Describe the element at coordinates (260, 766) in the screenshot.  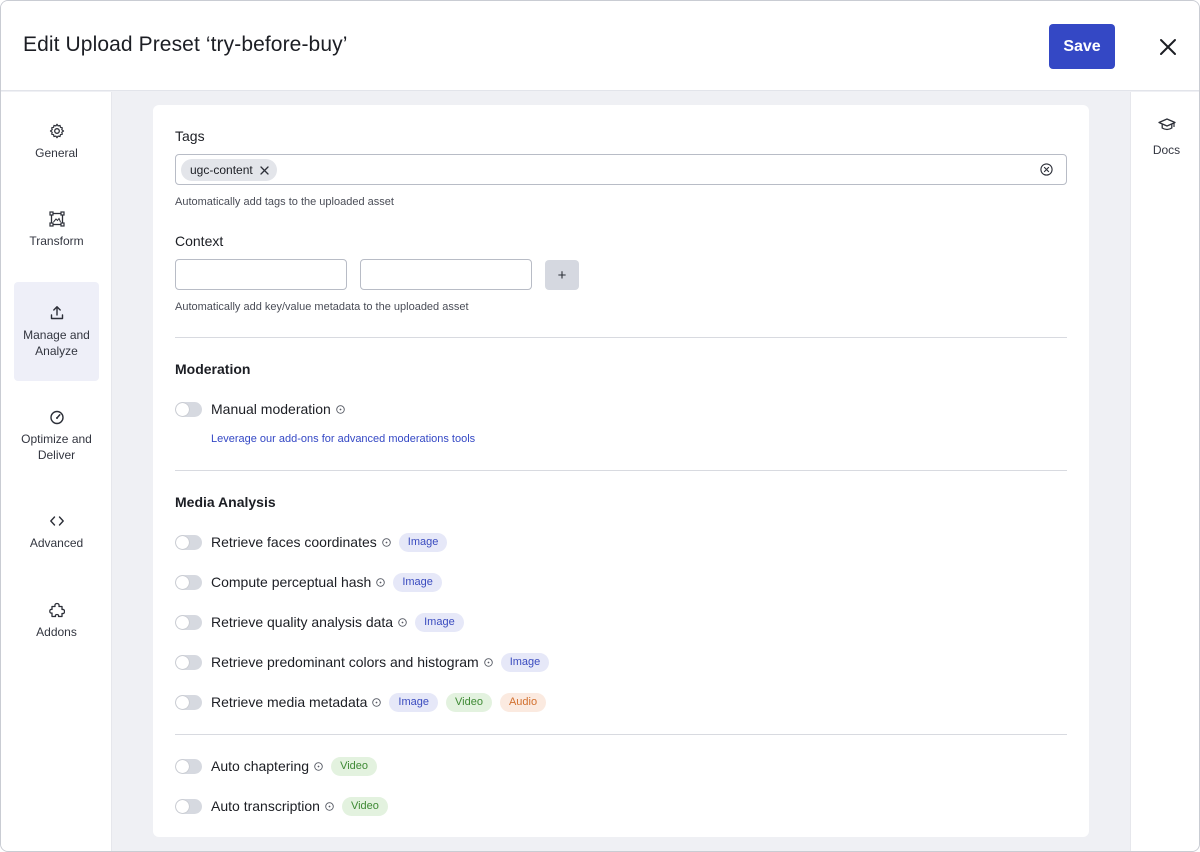
I see `option-label: Auto chaptering` at that location.